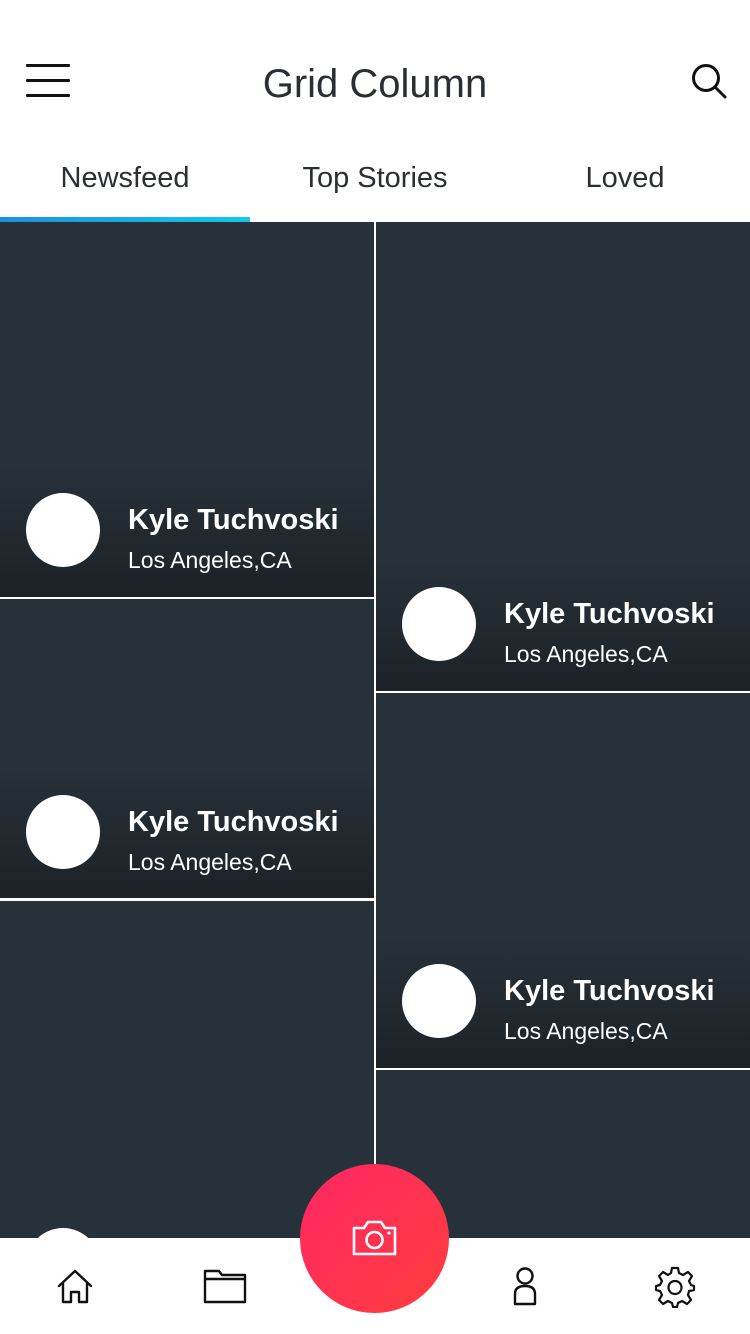  I want to click on camera-icon, so click(374, 1238).